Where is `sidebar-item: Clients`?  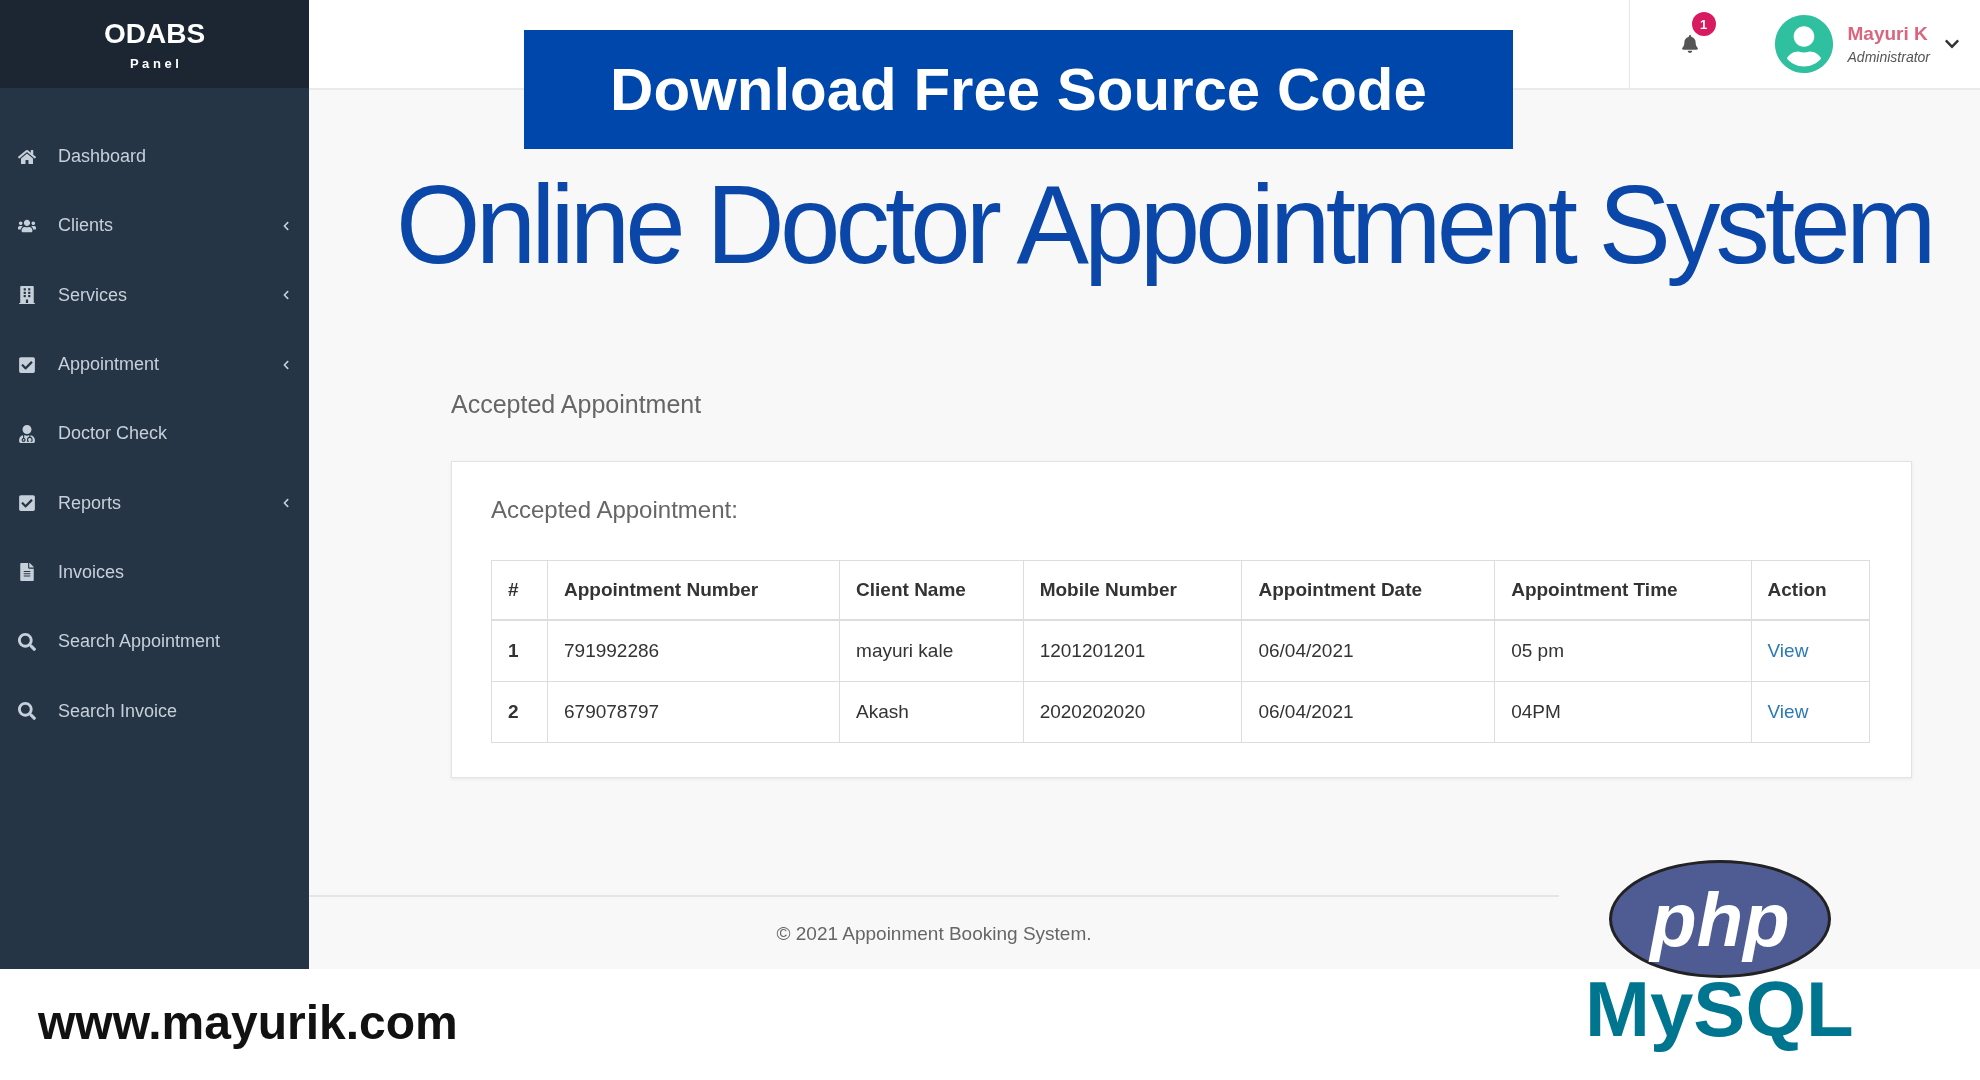
sidebar-item: Clients is located at coordinates (154, 226).